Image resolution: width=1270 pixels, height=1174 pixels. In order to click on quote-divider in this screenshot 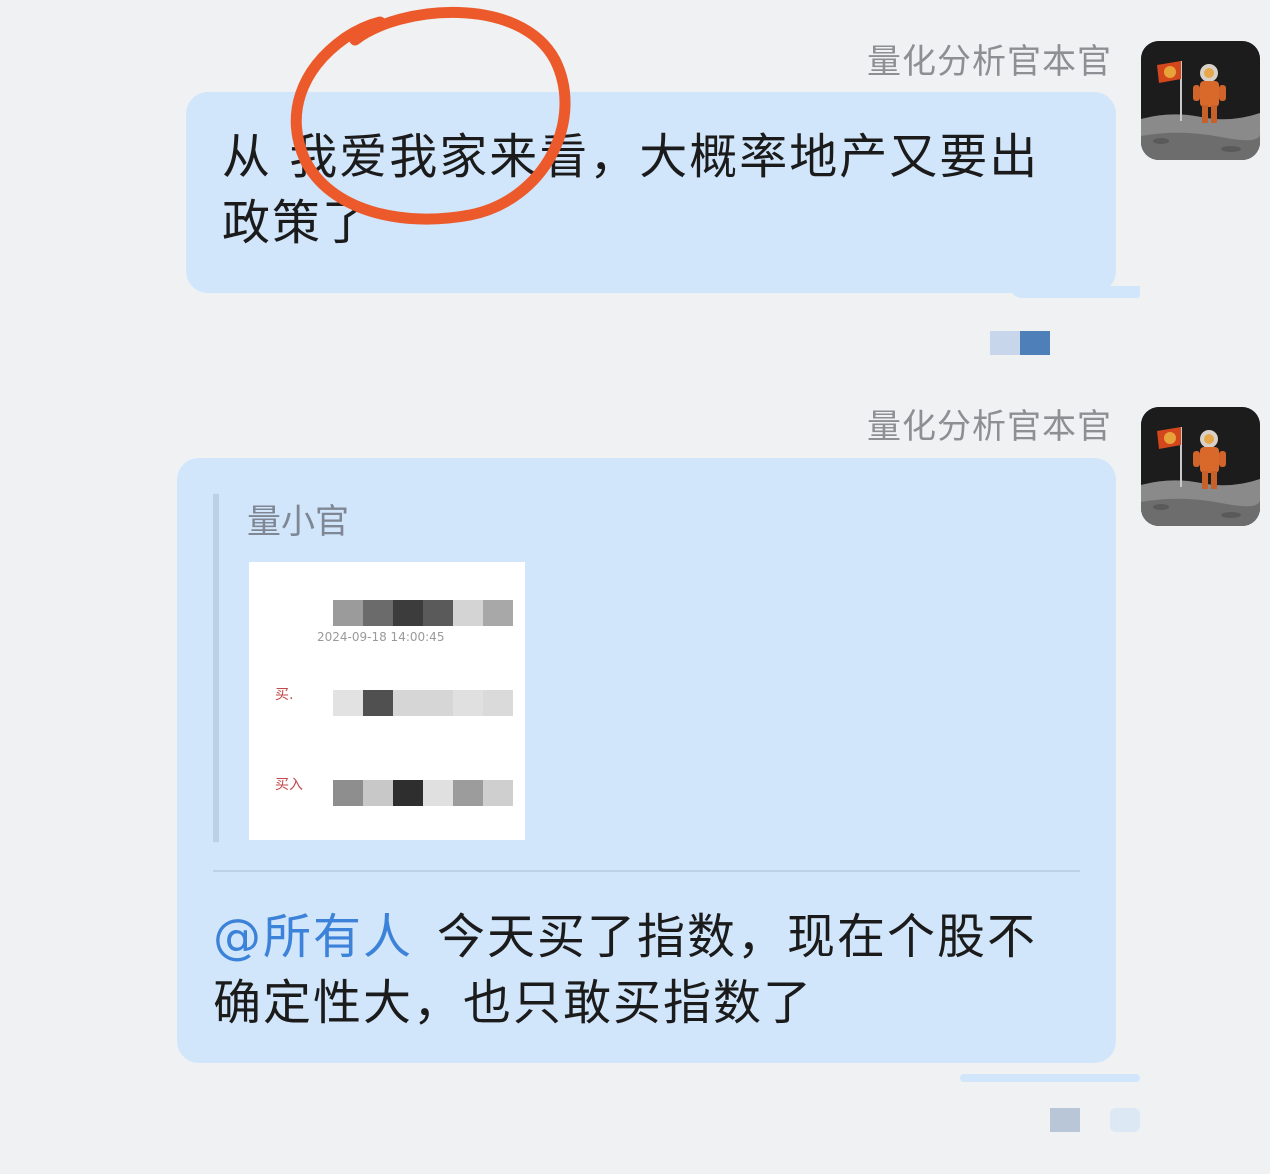, I will do `click(646, 871)`.